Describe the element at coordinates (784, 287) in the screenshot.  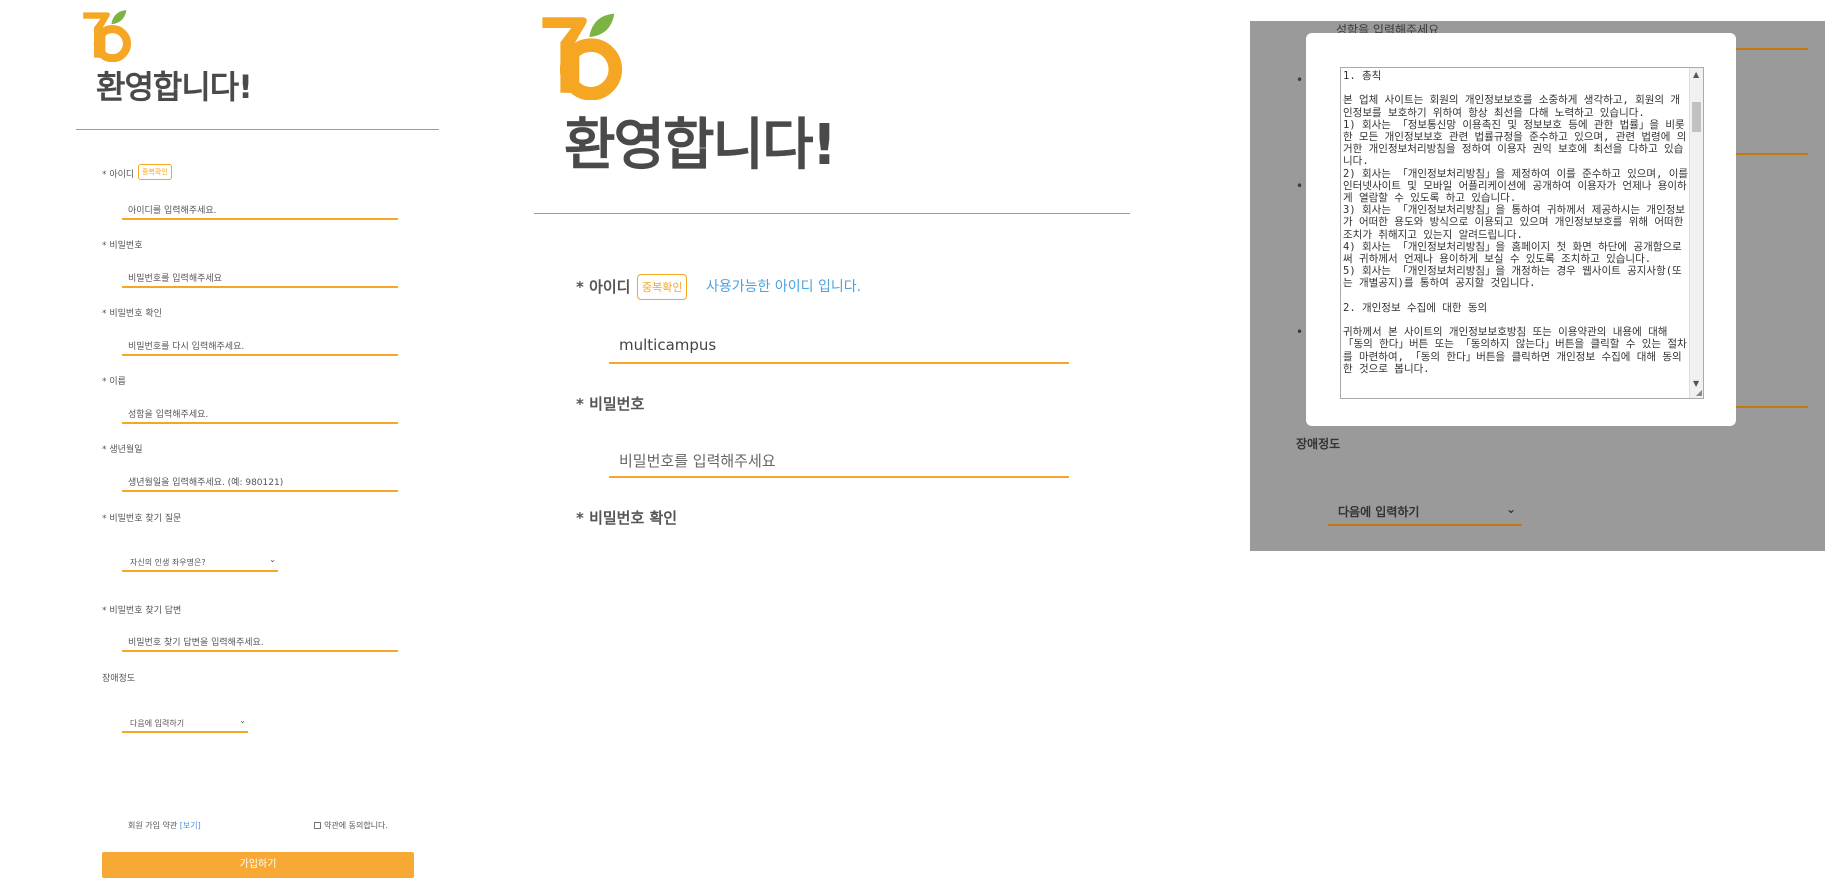
I see `id-available-message: 사용가능한 아이디 입니다.` at that location.